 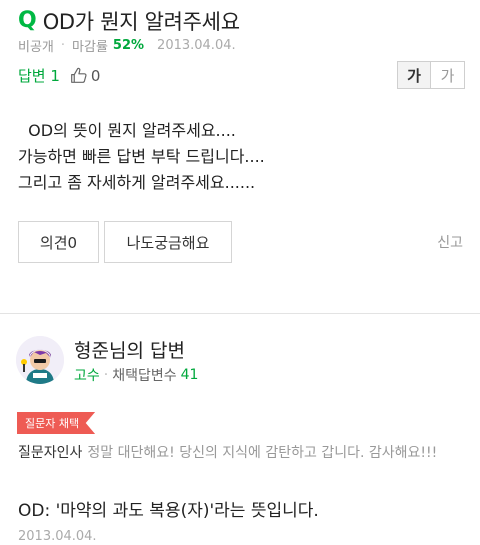 I want to click on opinion-button: 의견0, so click(x=58, y=242).